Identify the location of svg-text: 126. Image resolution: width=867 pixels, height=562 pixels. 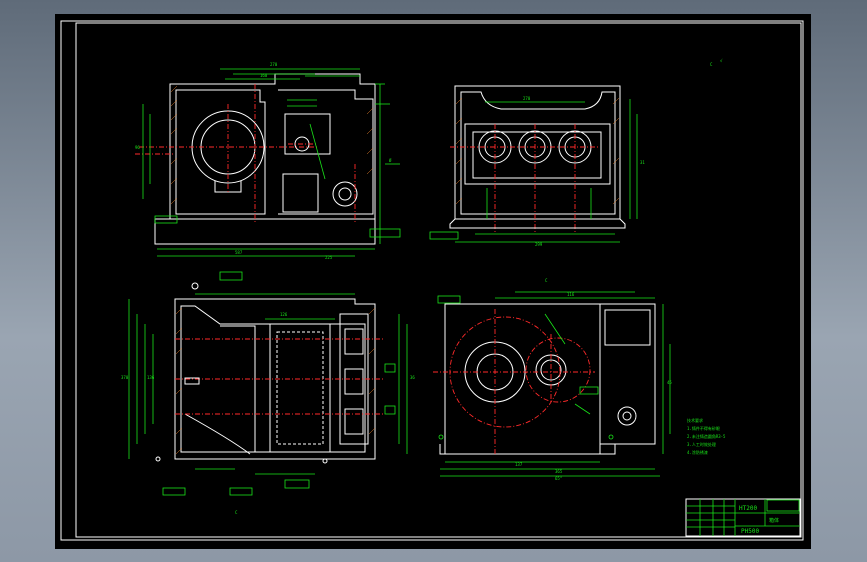
(284, 314).